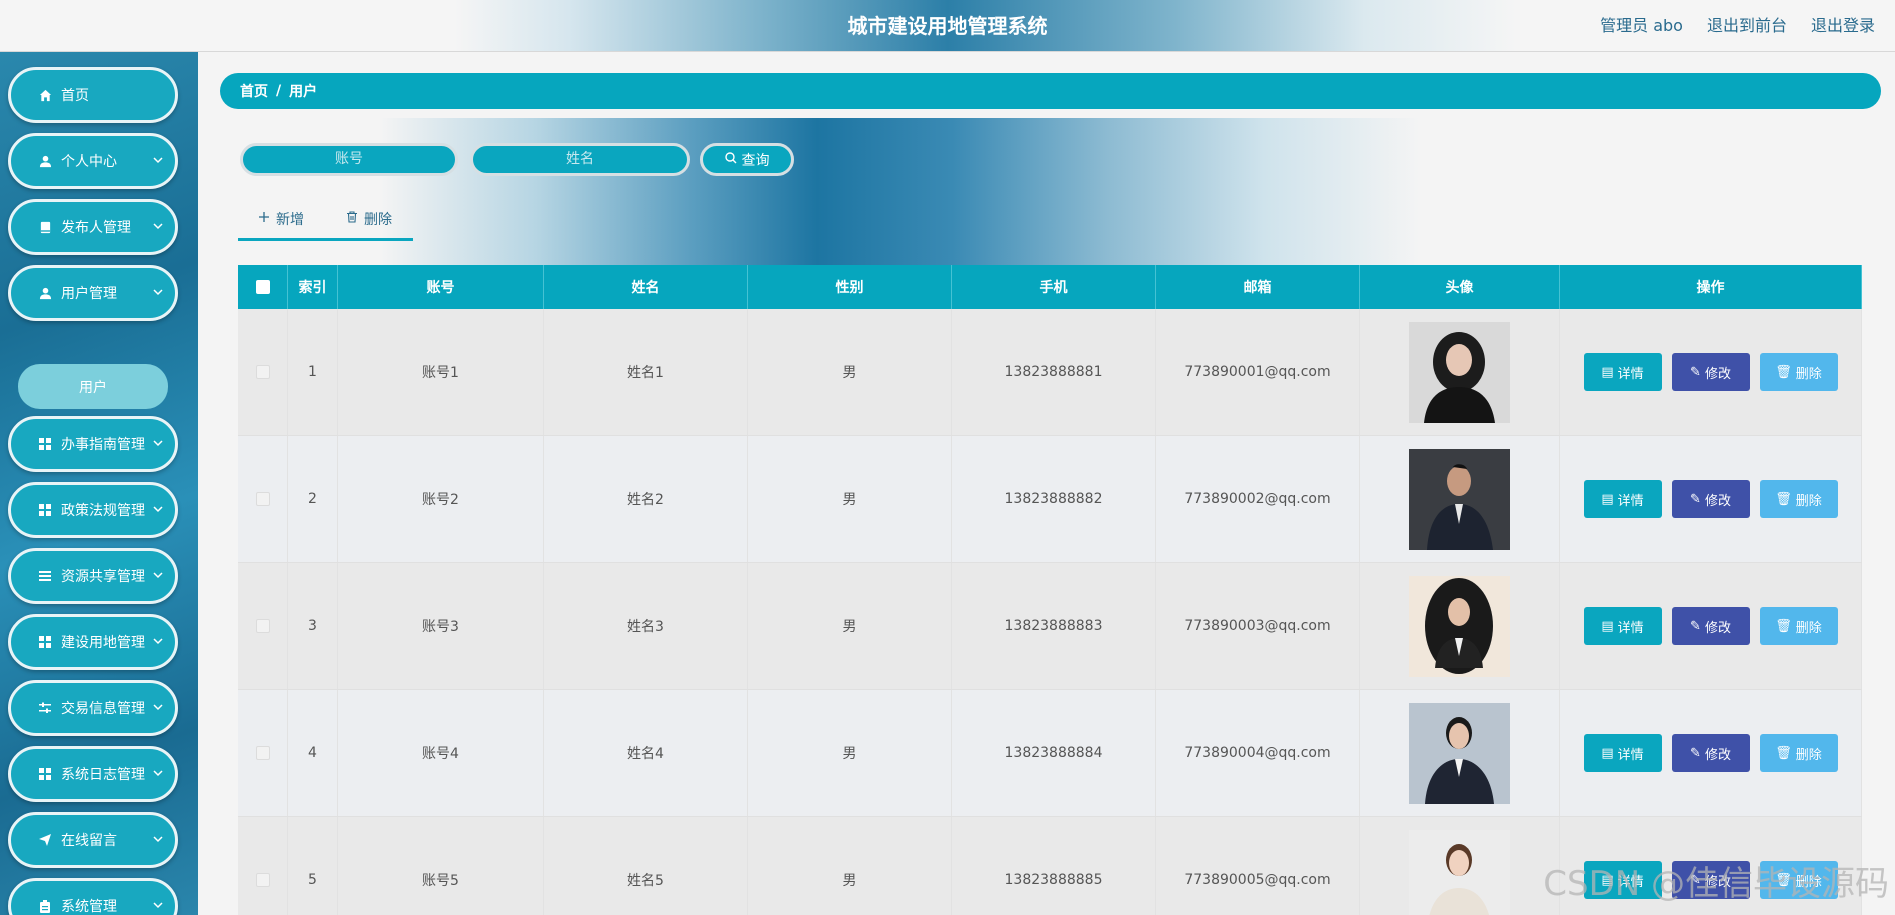 The image size is (1895, 915). Describe the element at coordinates (93, 896) in the screenshot. I see `sidebar-item-system: 系统管理` at that location.